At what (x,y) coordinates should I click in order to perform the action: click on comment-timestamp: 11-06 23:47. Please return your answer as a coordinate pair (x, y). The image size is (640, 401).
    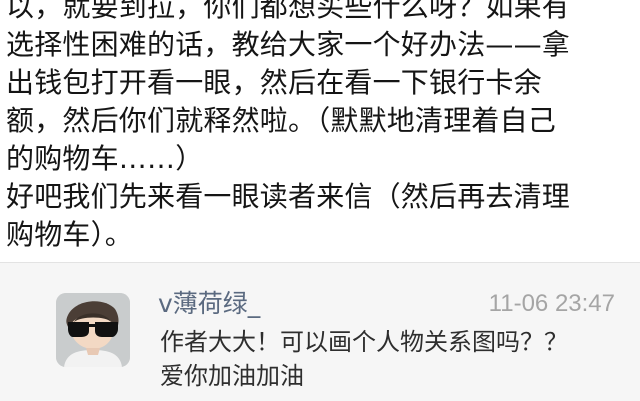
    Looking at the image, I should click on (551, 303).